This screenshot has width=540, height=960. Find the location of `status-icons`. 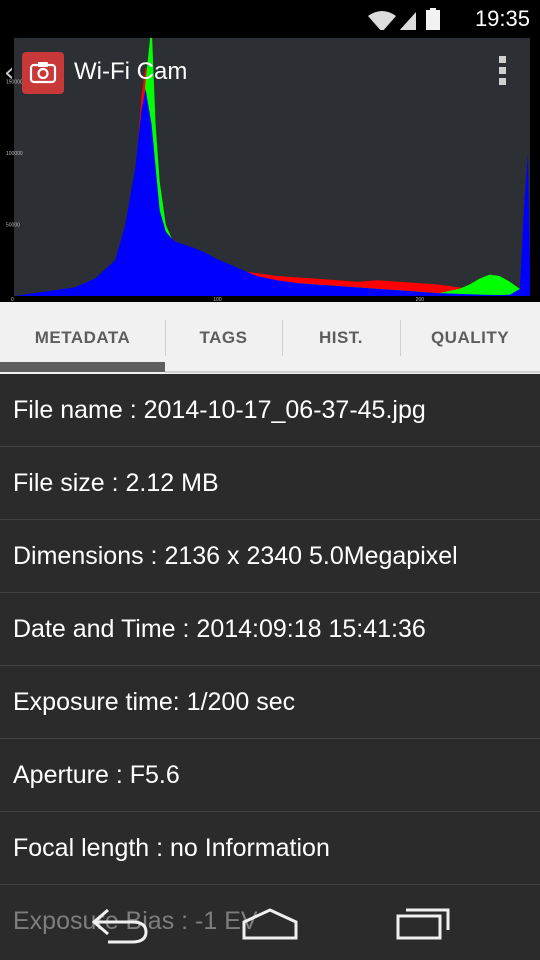

status-icons is located at coordinates (404, 19).